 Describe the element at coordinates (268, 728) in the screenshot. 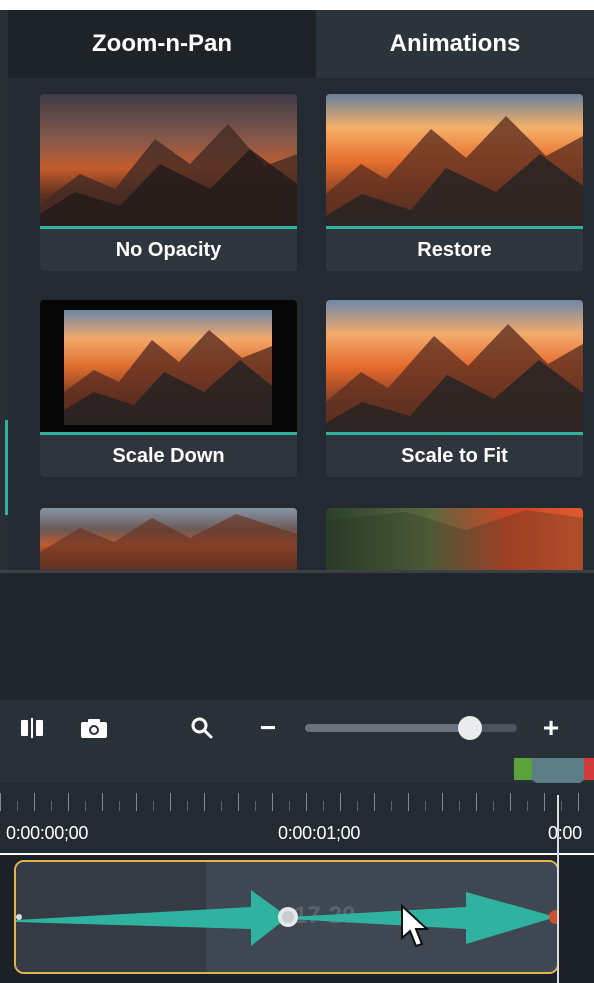

I see `zoom-out-button: −` at that location.